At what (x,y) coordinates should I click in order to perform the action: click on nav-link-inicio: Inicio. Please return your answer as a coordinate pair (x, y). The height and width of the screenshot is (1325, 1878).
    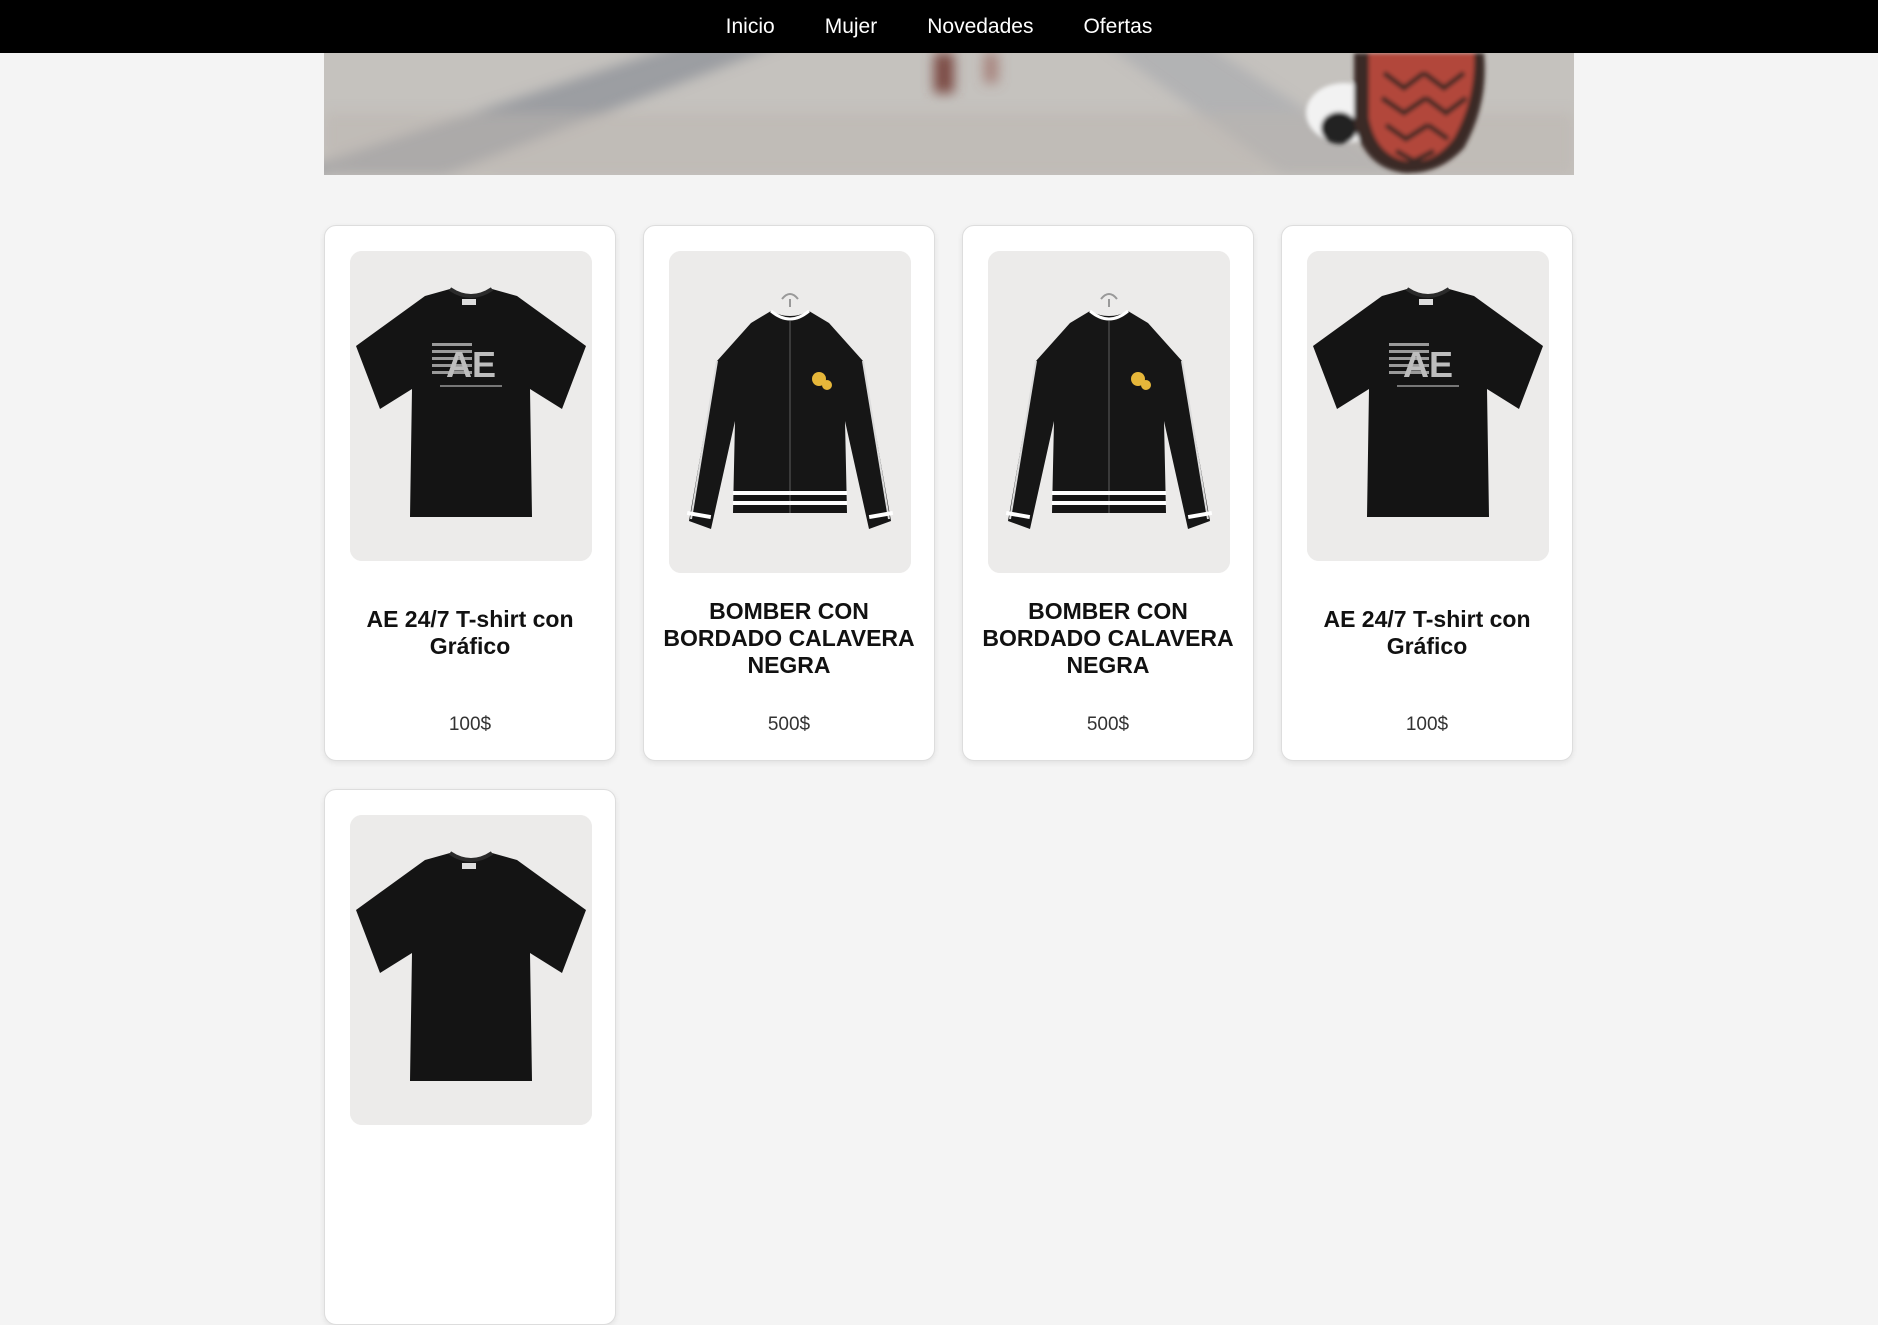
    Looking at the image, I should click on (750, 27).